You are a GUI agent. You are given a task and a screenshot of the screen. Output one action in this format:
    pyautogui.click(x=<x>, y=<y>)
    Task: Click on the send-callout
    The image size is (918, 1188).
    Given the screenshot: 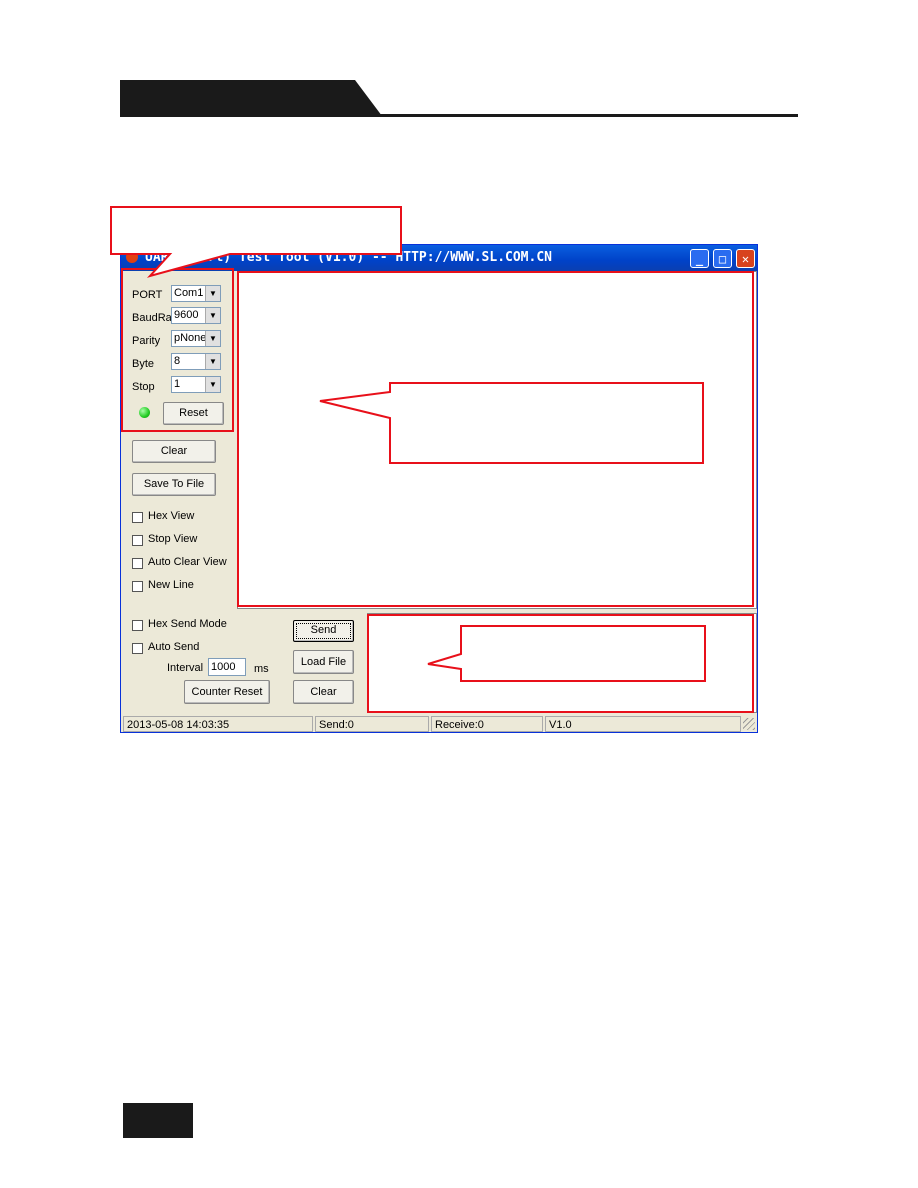 What is the action you would take?
    pyautogui.click(x=566, y=653)
    